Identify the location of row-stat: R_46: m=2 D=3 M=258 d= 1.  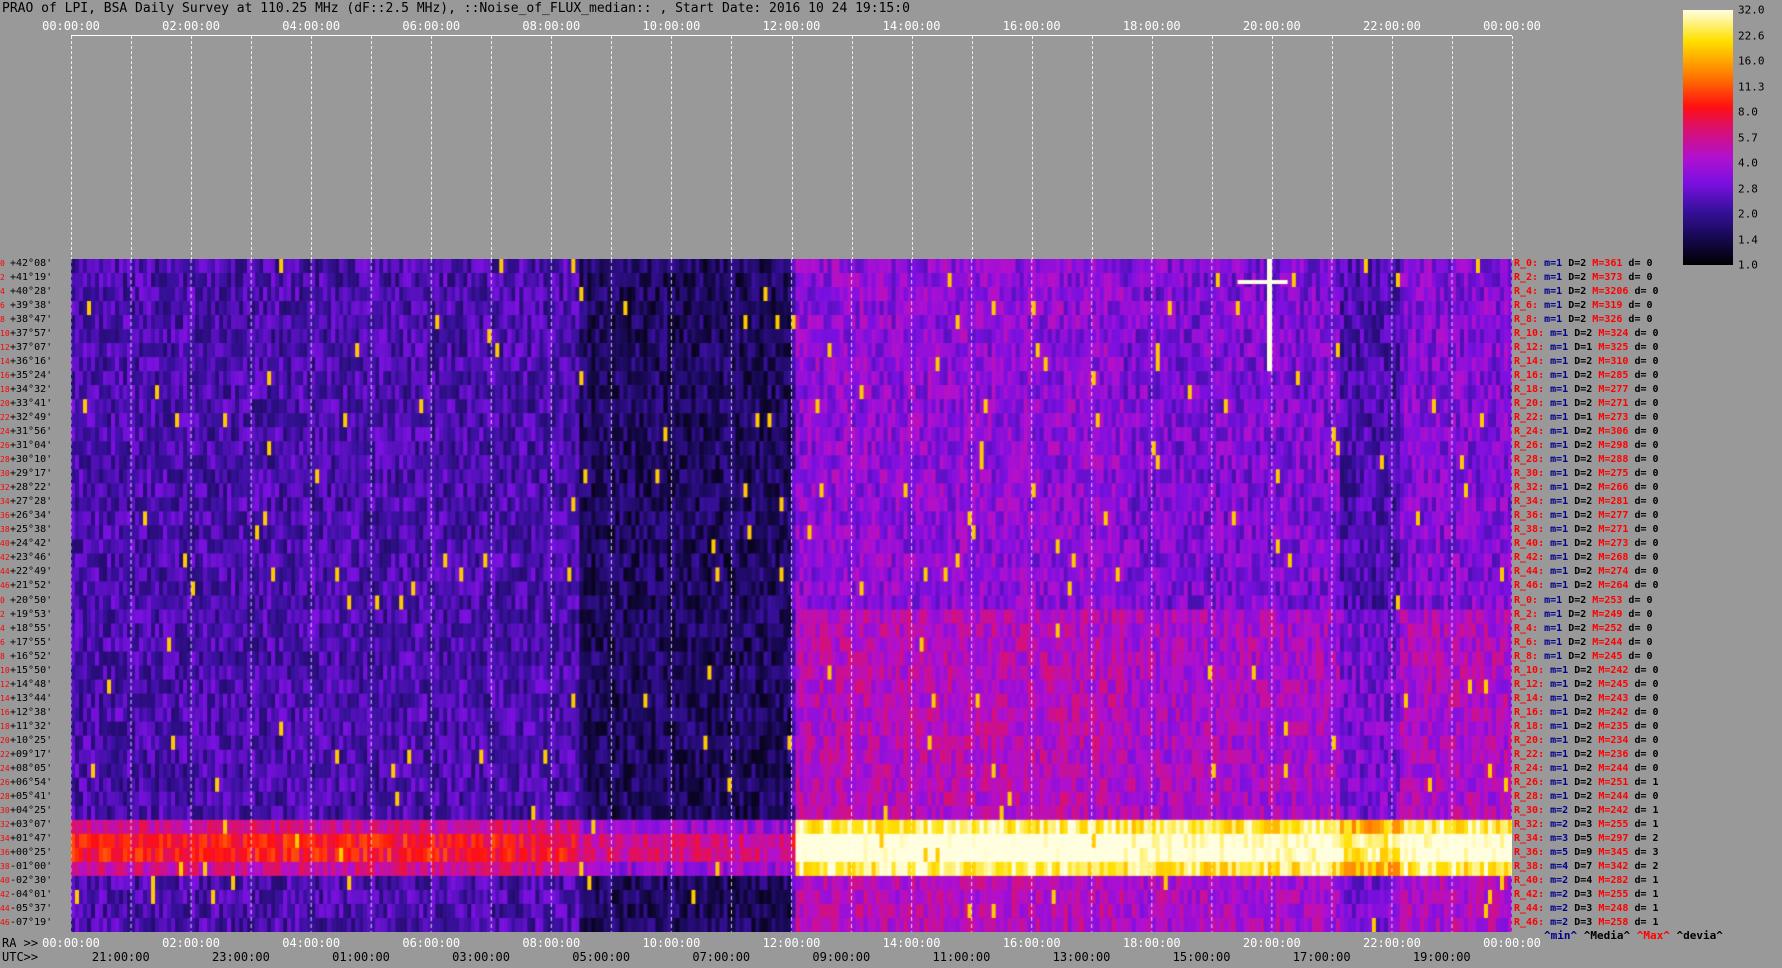
(1586, 922).